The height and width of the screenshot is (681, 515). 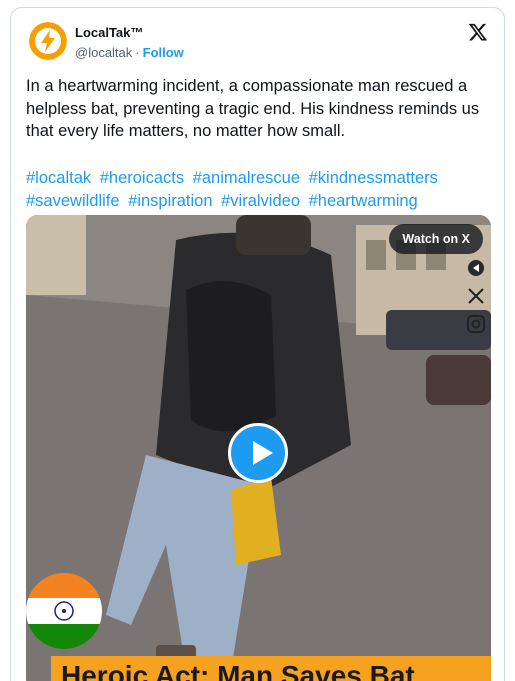 I want to click on hashtag: #localtak, so click(x=58, y=178).